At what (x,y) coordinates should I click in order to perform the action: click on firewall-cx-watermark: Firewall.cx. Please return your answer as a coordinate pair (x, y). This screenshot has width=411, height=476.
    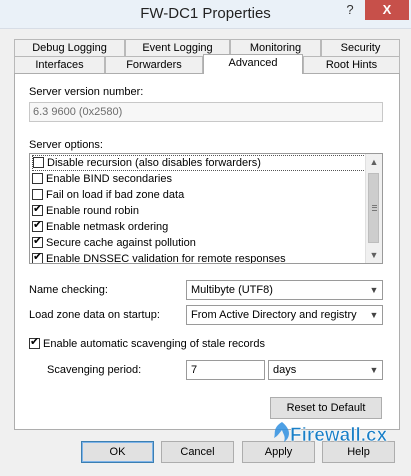
    Looking at the image, I should click on (338, 434).